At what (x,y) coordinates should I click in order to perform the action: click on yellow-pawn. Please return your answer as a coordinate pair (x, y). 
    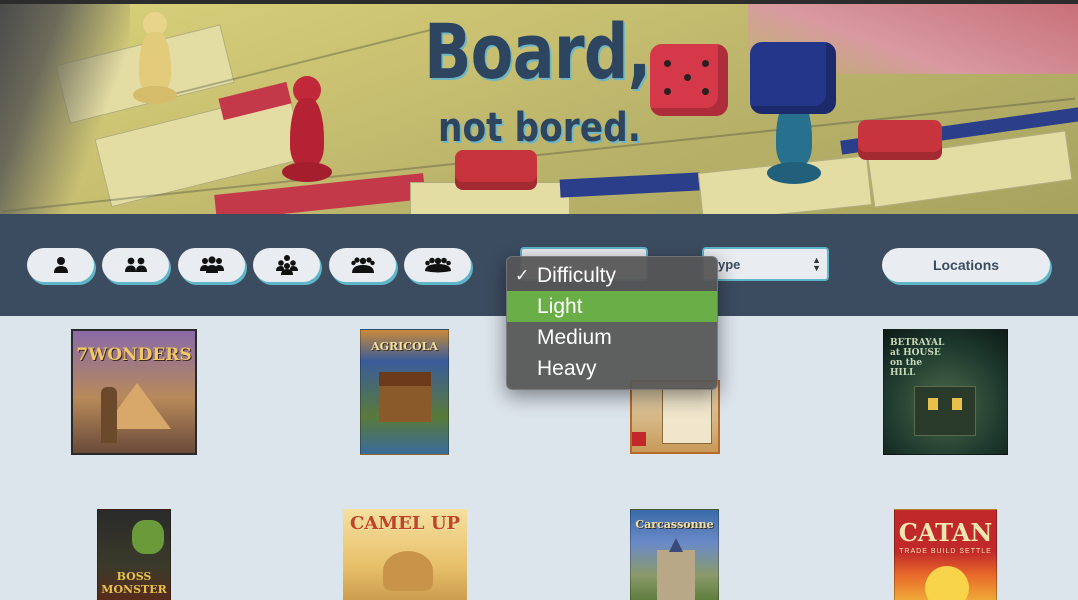
    Looking at the image, I should click on (155, 62).